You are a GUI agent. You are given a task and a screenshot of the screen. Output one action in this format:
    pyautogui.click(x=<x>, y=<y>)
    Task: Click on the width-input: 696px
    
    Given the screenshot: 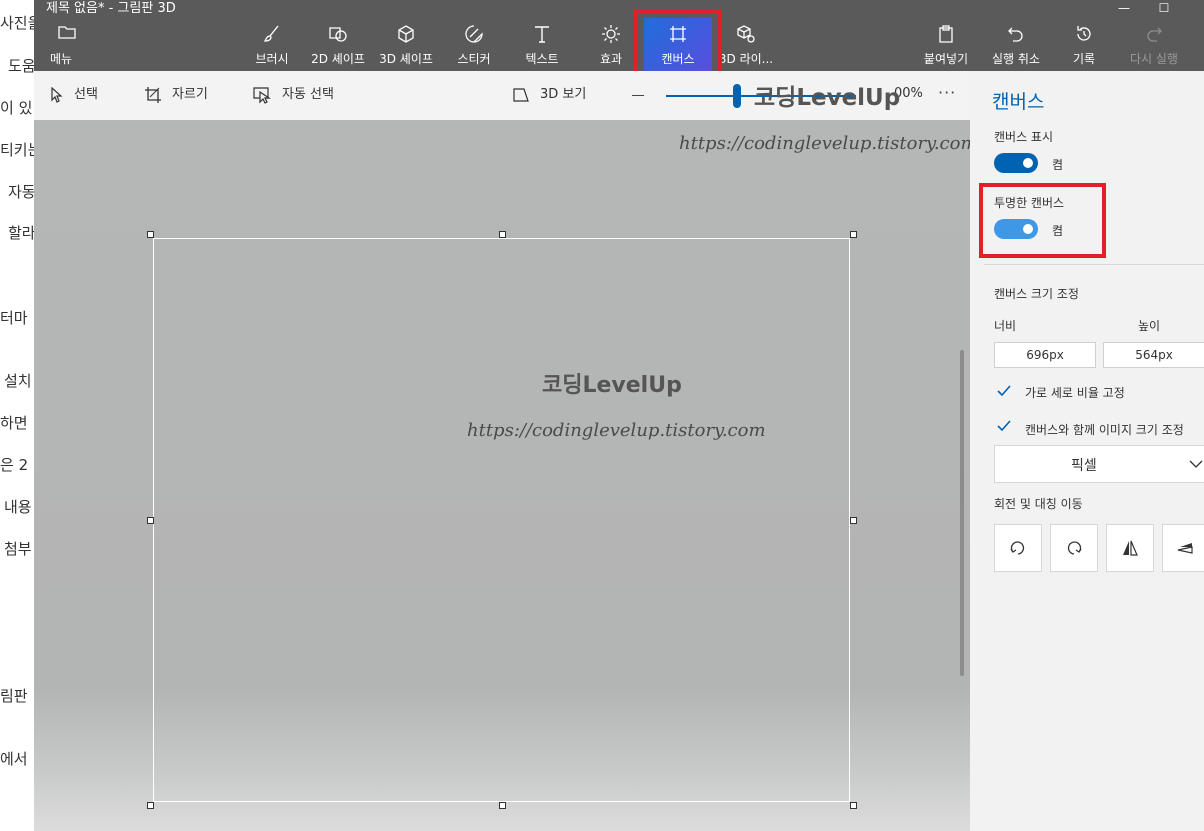 What is the action you would take?
    pyautogui.click(x=1045, y=355)
    